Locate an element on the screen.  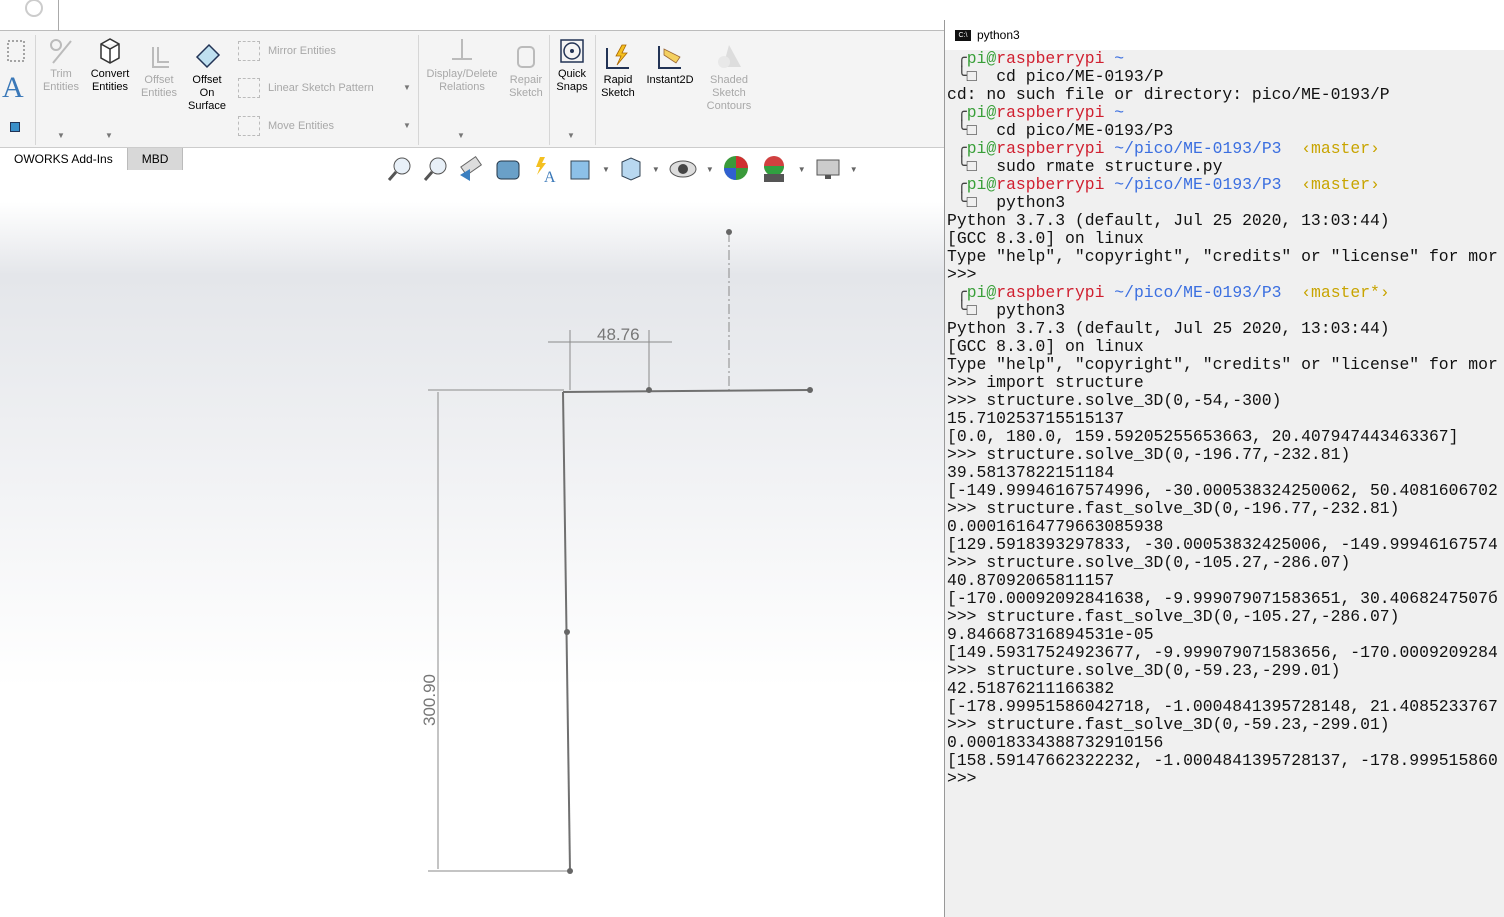
display-delete-relations-button: Display/Delete Relations is located at coordinates (462, 65).